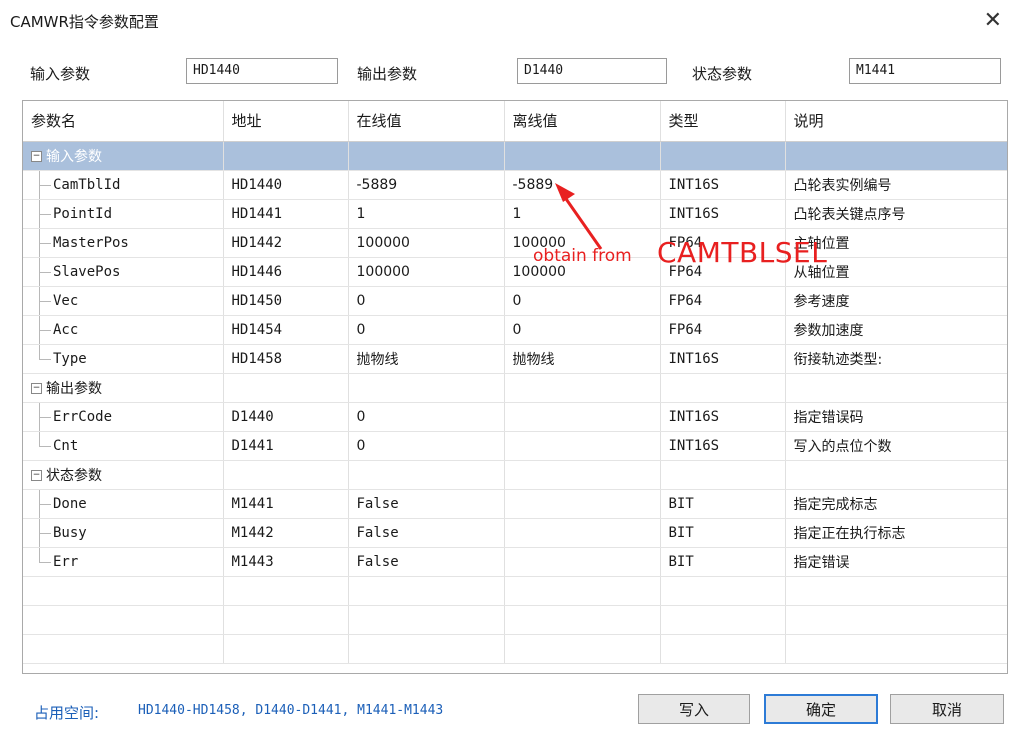 The image size is (1012, 742). I want to click on status-params-label: 状态参数, so click(722, 74).